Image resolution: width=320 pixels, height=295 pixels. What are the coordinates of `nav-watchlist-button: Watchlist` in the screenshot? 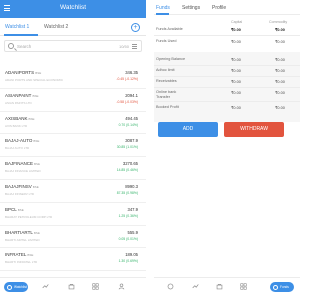 It's located at (16, 287).